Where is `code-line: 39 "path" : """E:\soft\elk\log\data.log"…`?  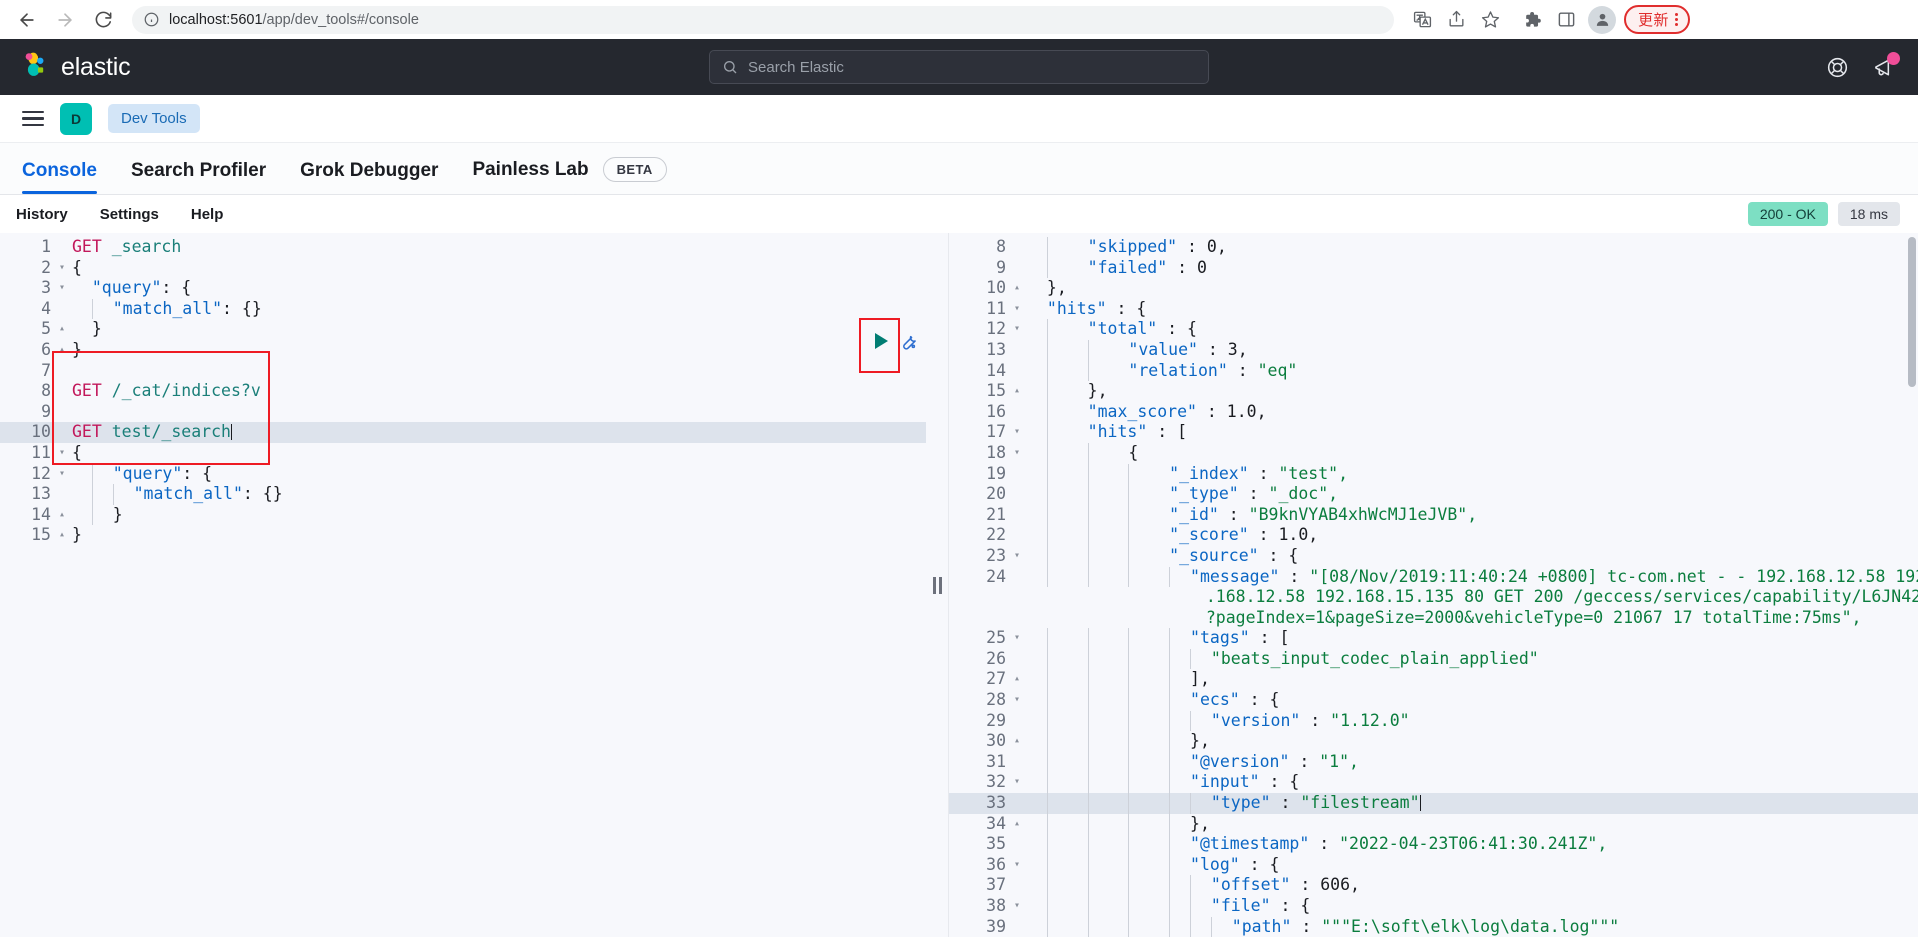
code-line: 39 "path" : """E:\soft\elk\log\data.log"… is located at coordinates (1433, 926).